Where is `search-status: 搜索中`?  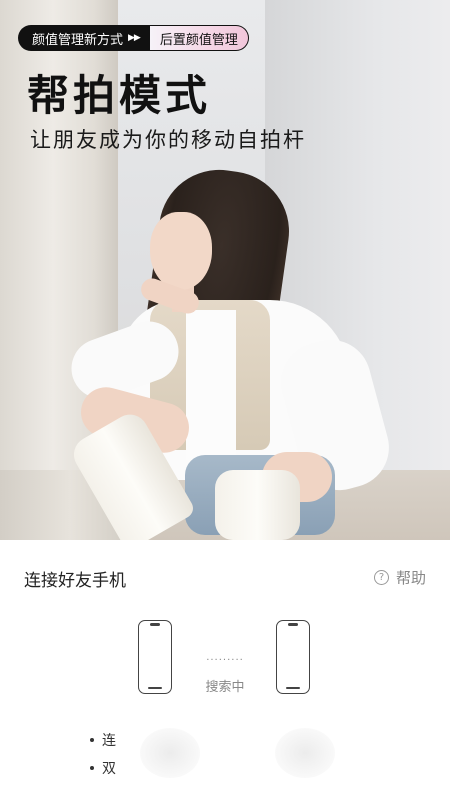
search-status: 搜索中 is located at coordinates (225, 687).